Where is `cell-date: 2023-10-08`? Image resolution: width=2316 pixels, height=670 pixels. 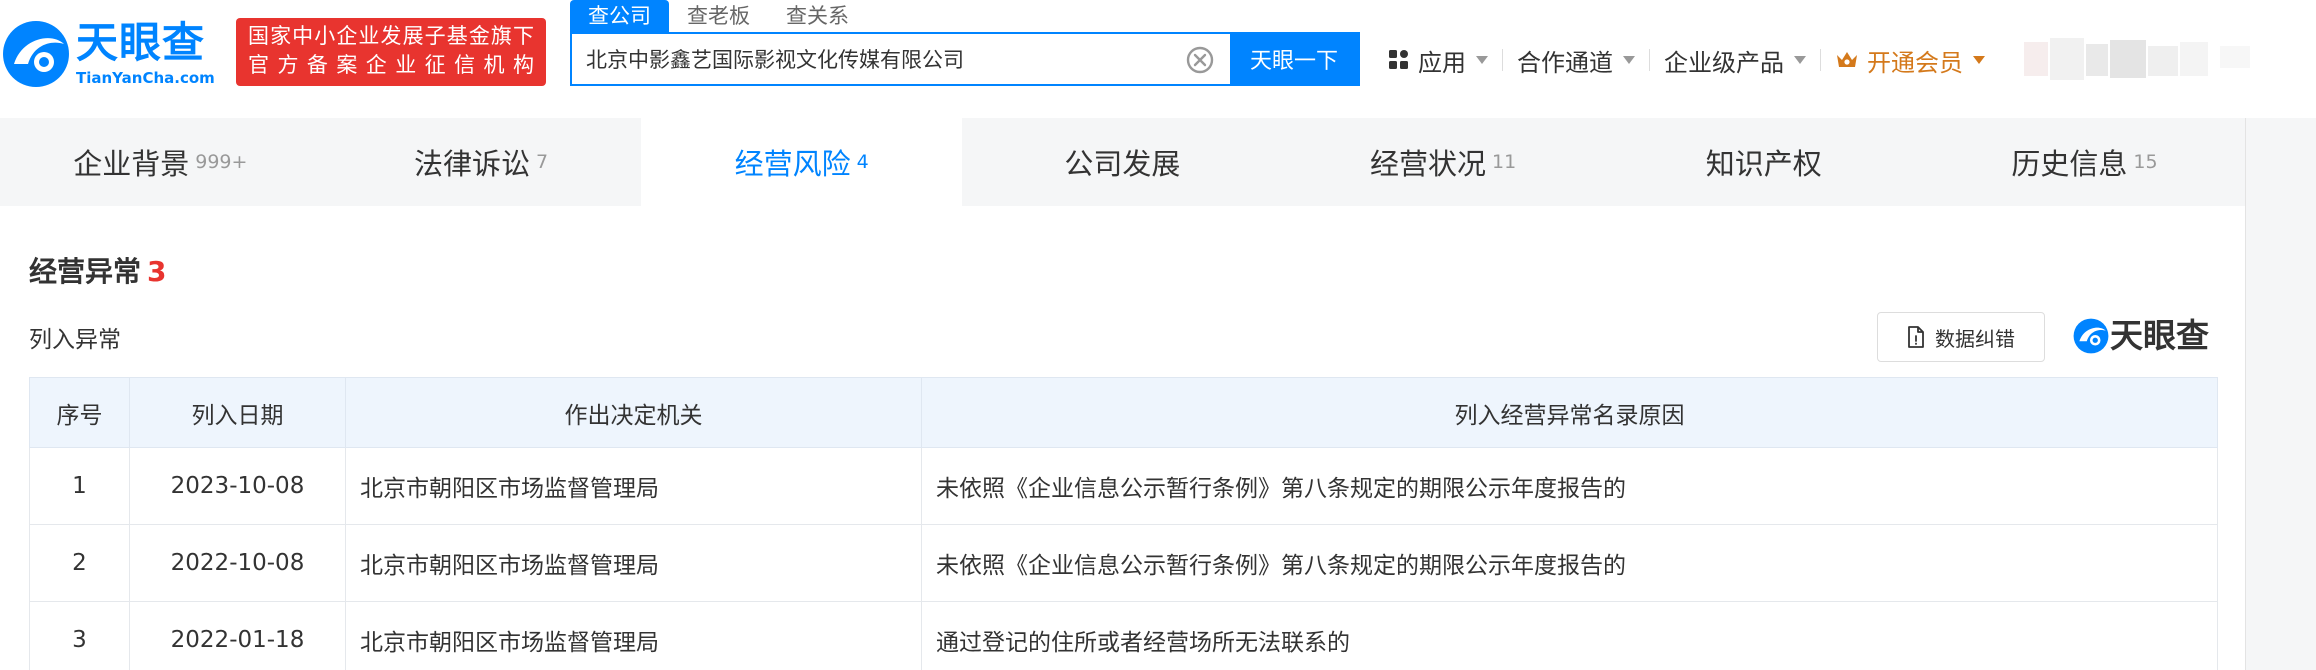 cell-date: 2023-10-08 is located at coordinates (237, 486).